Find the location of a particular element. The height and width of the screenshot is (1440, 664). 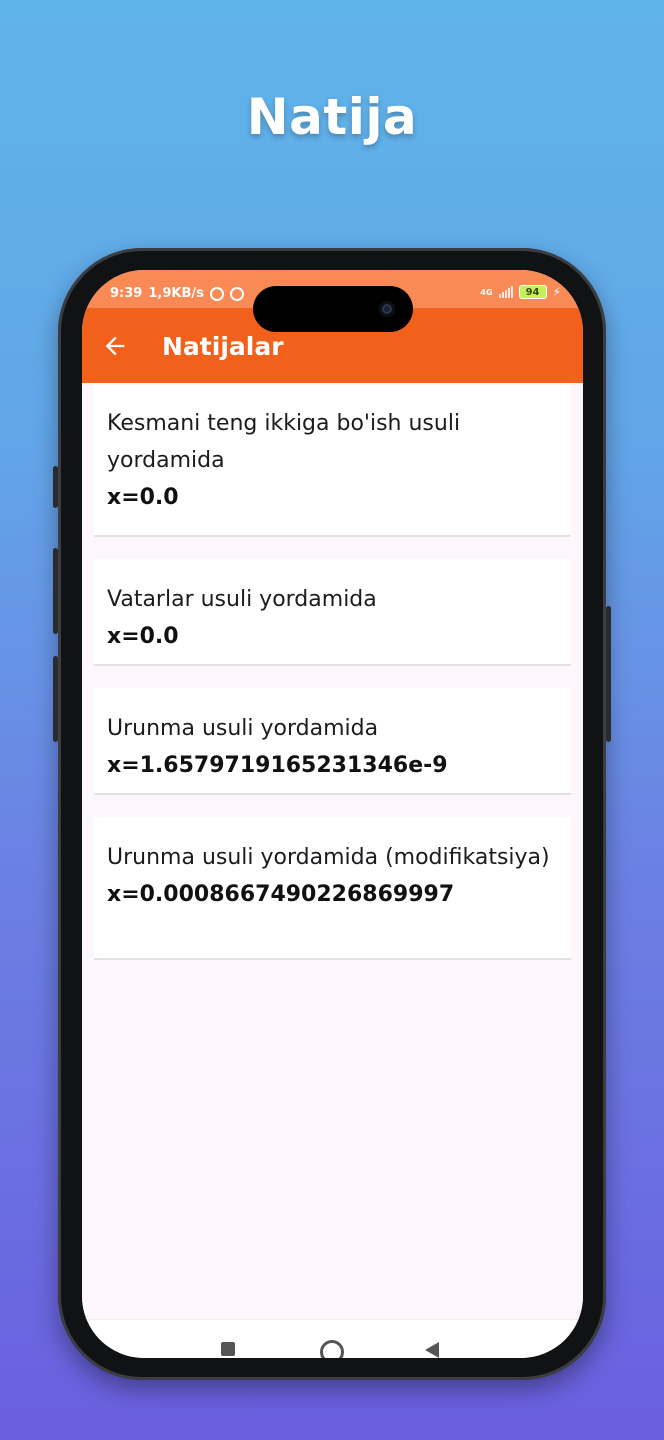

recents-button is located at coordinates (228, 1349).